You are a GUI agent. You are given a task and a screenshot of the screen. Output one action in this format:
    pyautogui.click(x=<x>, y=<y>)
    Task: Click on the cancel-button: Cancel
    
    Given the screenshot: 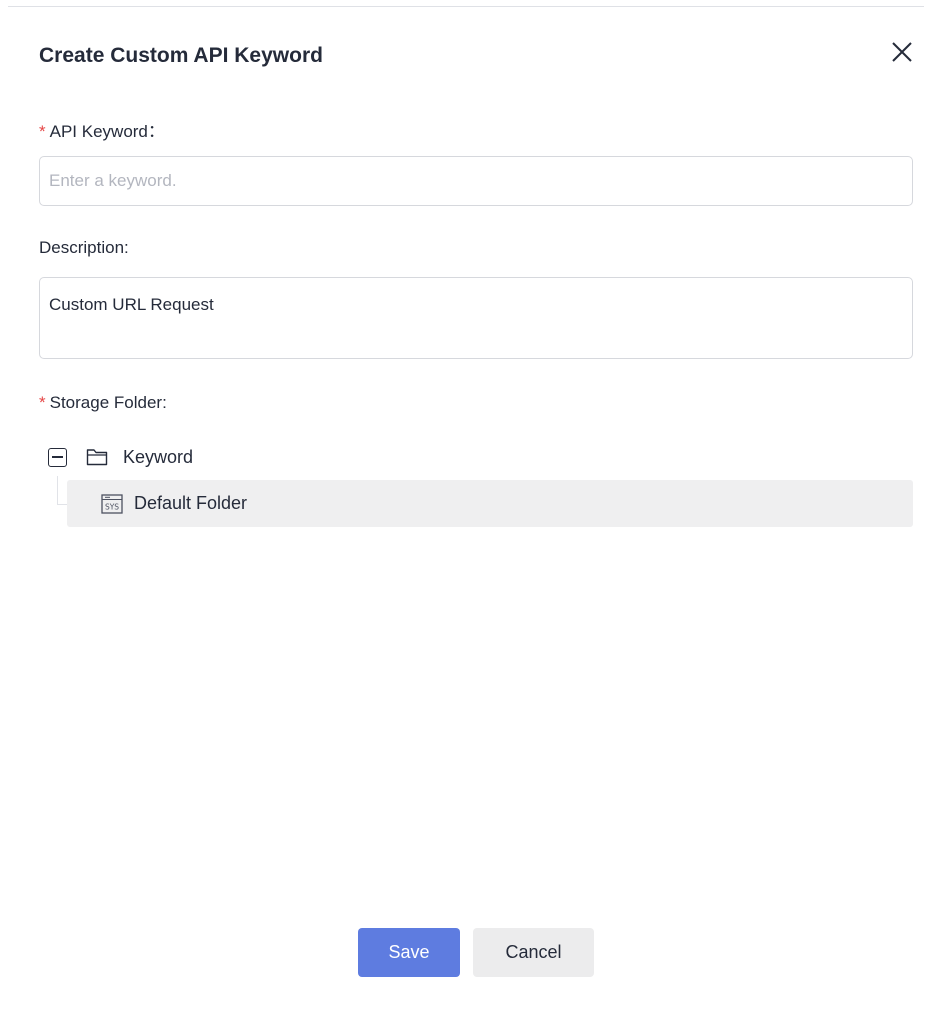 What is the action you would take?
    pyautogui.click(x=533, y=952)
    